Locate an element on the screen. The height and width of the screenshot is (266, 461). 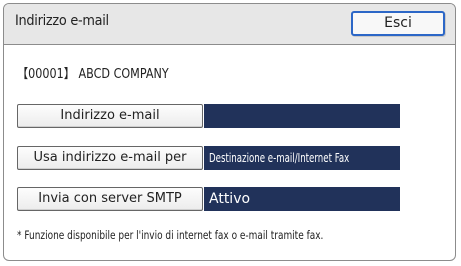
use-email-for-value: Destinazione e-mail/Internet Fax is located at coordinates (302, 158).